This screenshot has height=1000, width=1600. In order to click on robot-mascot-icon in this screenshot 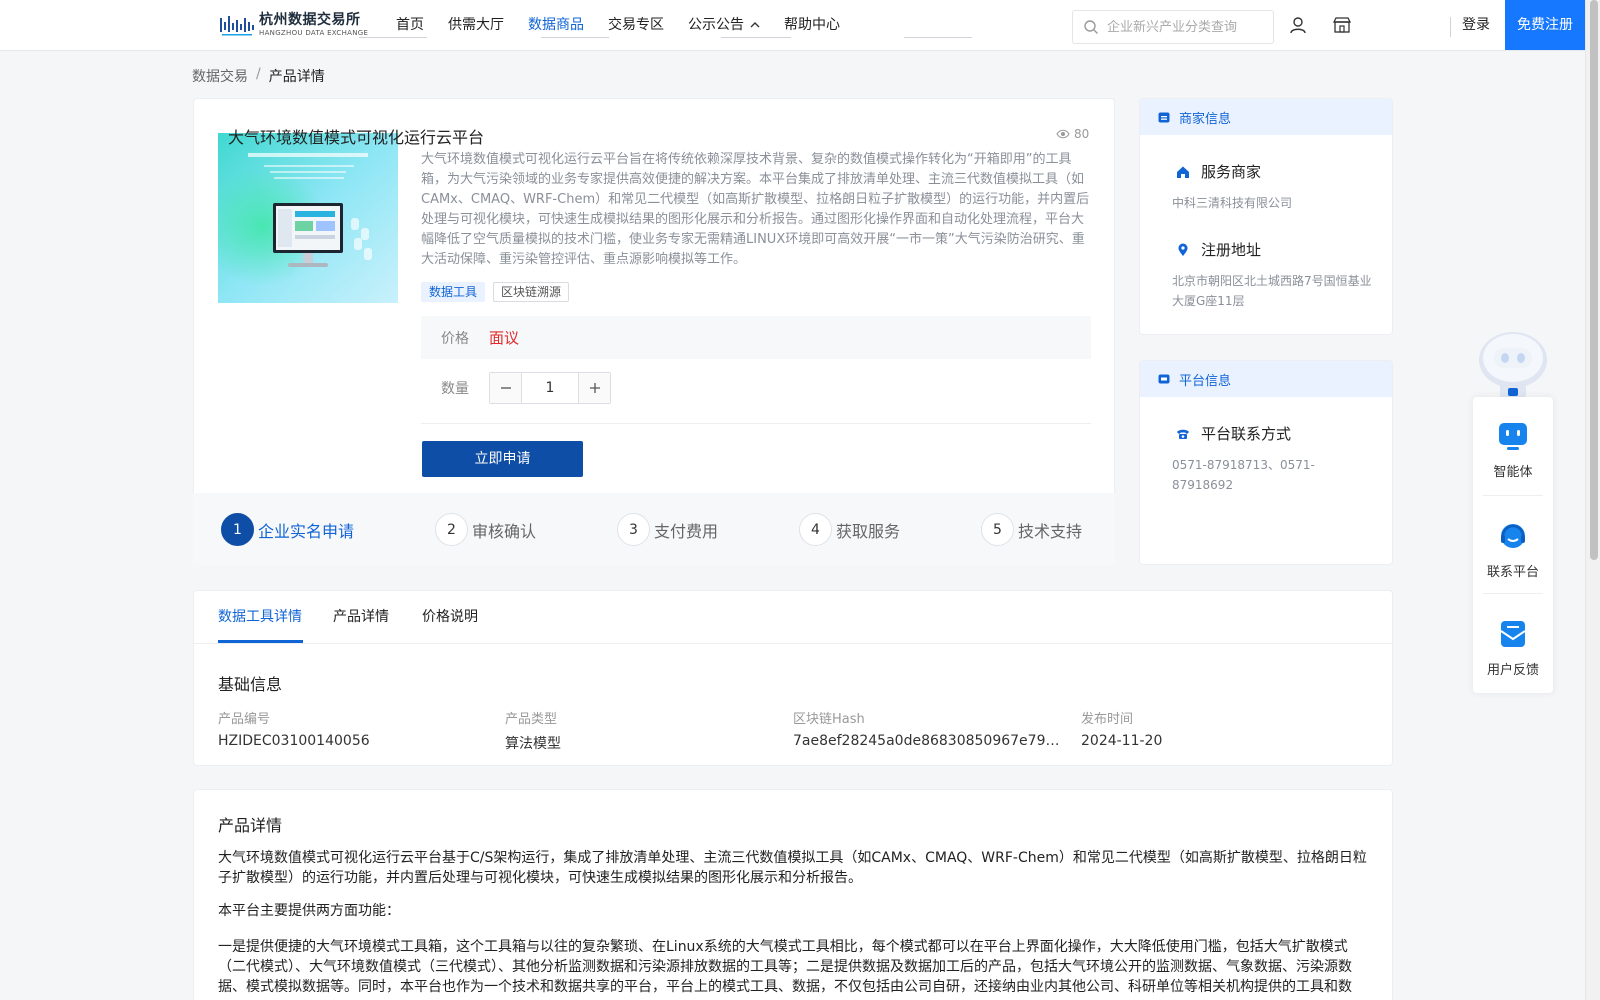, I will do `click(1513, 363)`.